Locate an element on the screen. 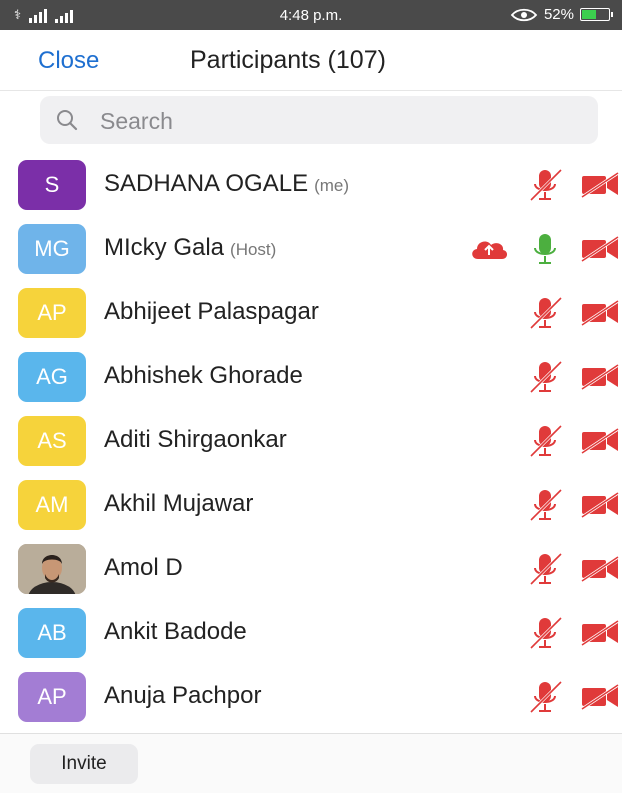 Image resolution: width=622 pixels, height=793 pixels. search-input is located at coordinates (340, 121).